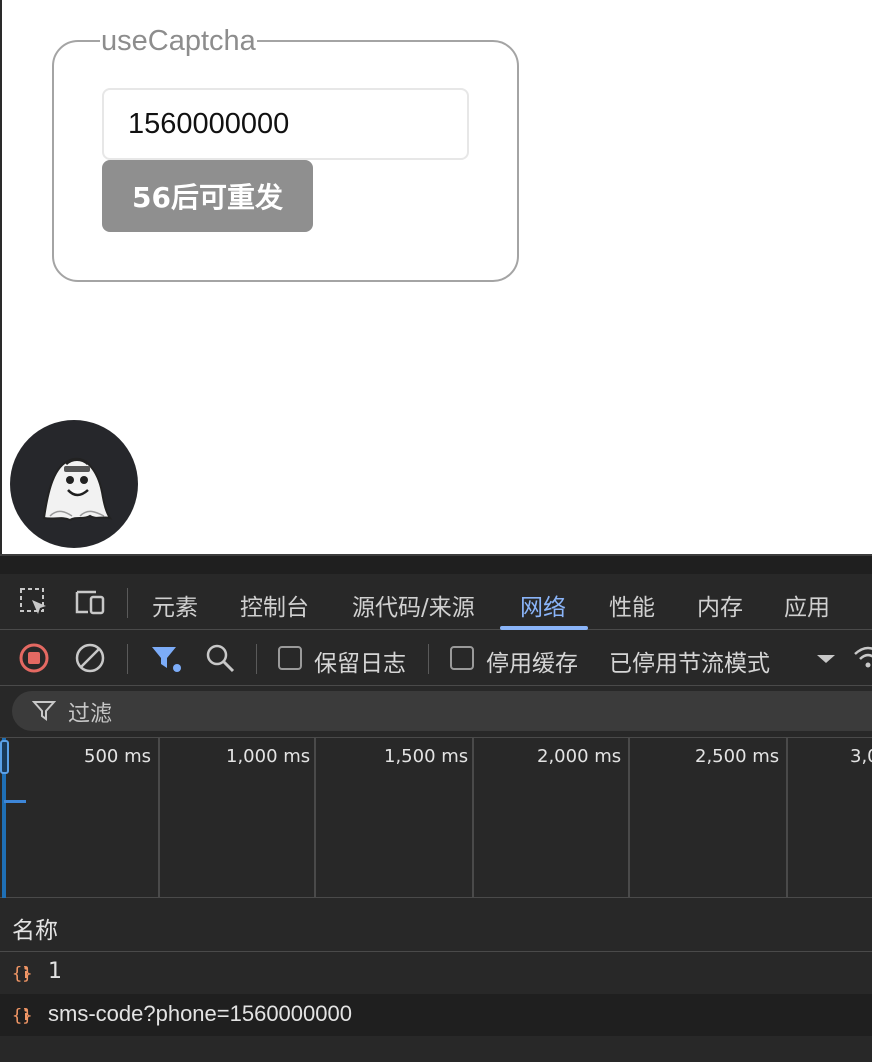  What do you see at coordinates (44, 711) in the screenshot?
I see `filter-icon` at bounding box center [44, 711].